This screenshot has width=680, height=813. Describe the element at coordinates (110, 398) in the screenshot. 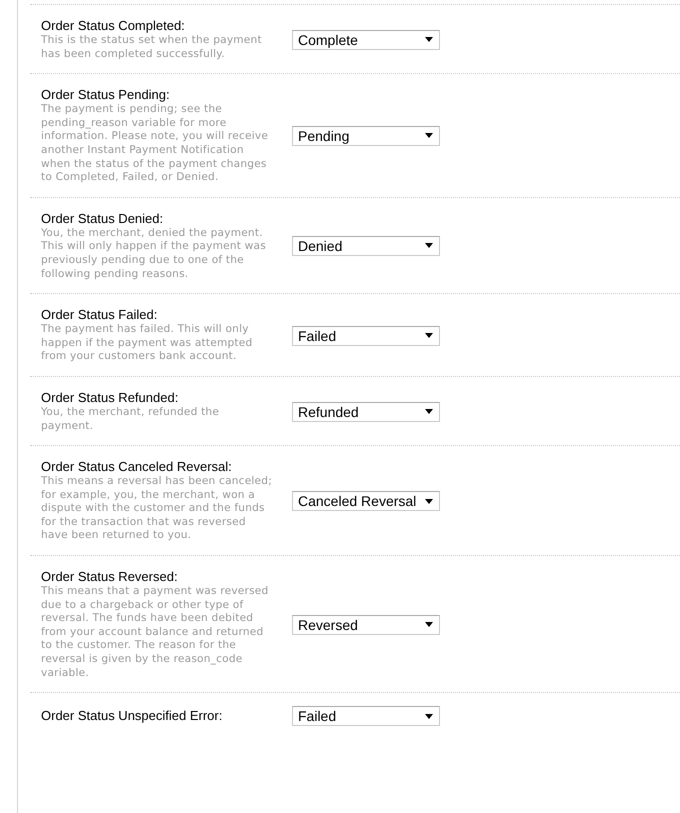

I see `setting-label: Order Status Refunded:` at that location.